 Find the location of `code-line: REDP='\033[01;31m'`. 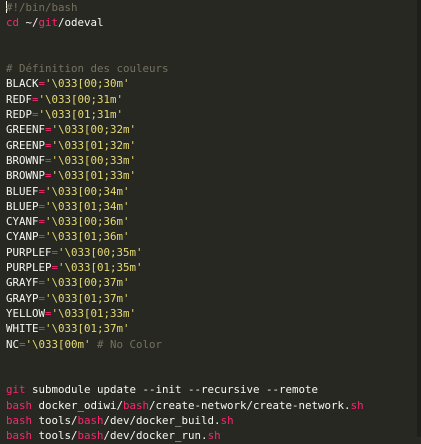

code-line: REDP='\033[01;31m' is located at coordinates (213, 114).